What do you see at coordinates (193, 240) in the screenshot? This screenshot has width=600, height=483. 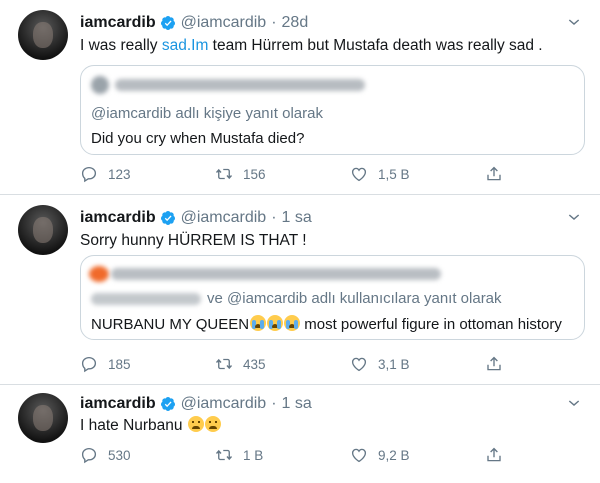 I see `tweet-text: Sorry hunny HÜRREM IS THAT !` at bounding box center [193, 240].